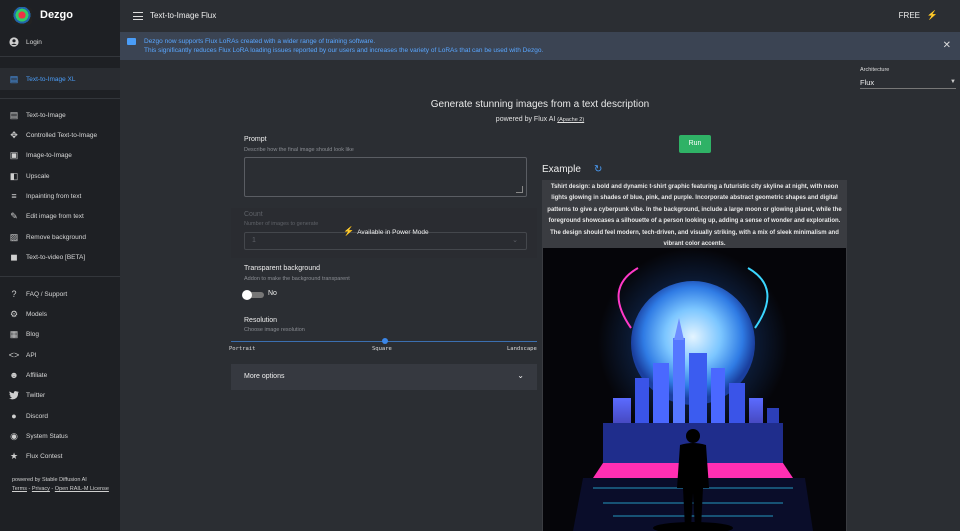 The width and height of the screenshot is (960, 531). What do you see at coordinates (14, 256) in the screenshot?
I see `video-icon: ◼` at bounding box center [14, 256].